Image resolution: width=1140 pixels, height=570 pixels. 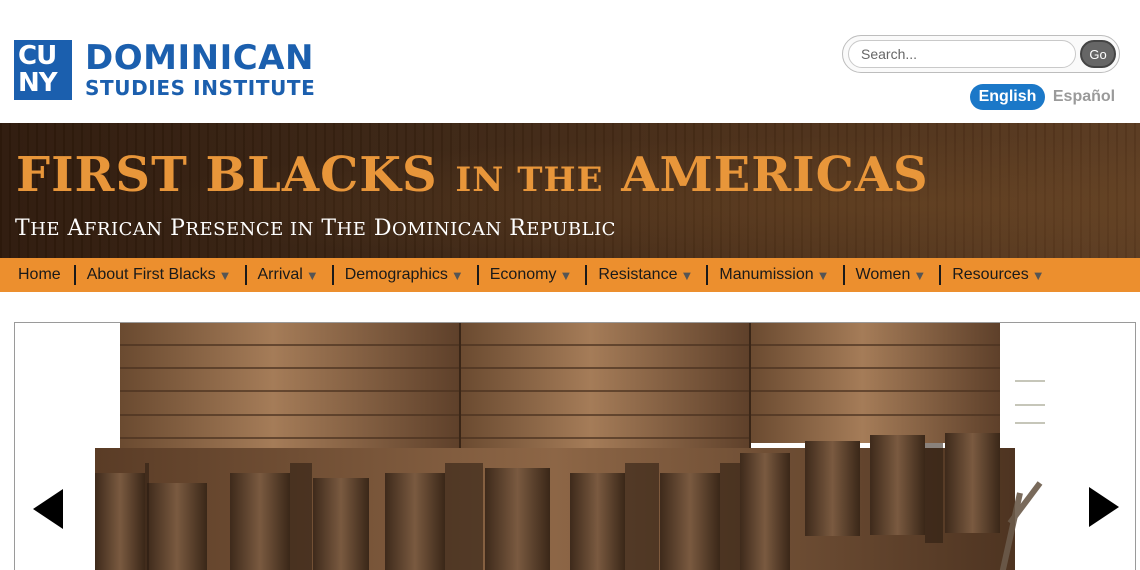 What do you see at coordinates (883, 274) in the screenshot?
I see `nav-item-label: Women` at bounding box center [883, 274].